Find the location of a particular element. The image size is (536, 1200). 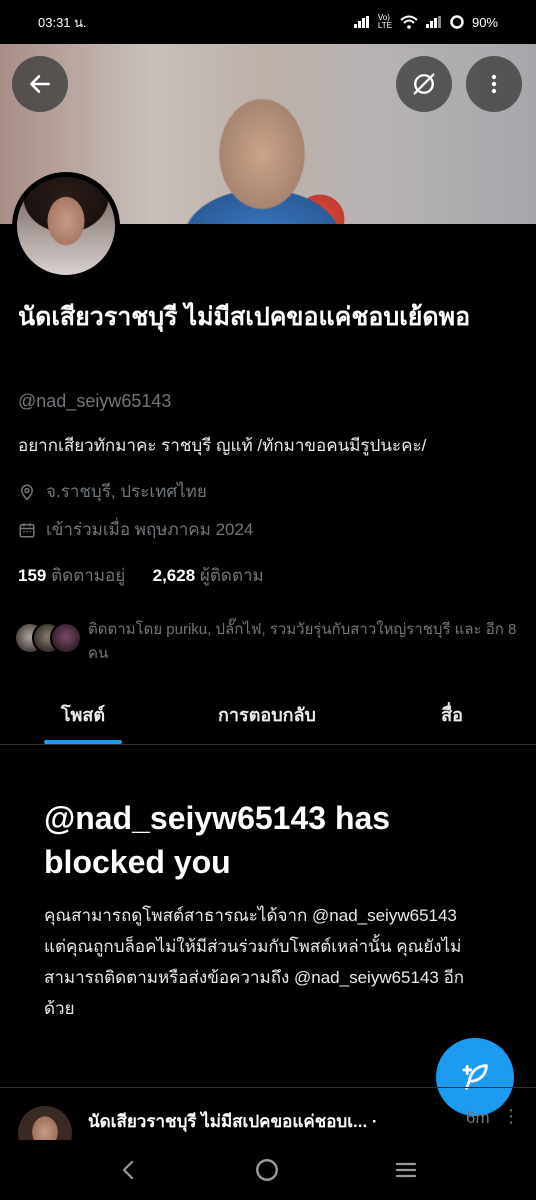

tab-posts-label: โพสต์ is located at coordinates (83, 714).